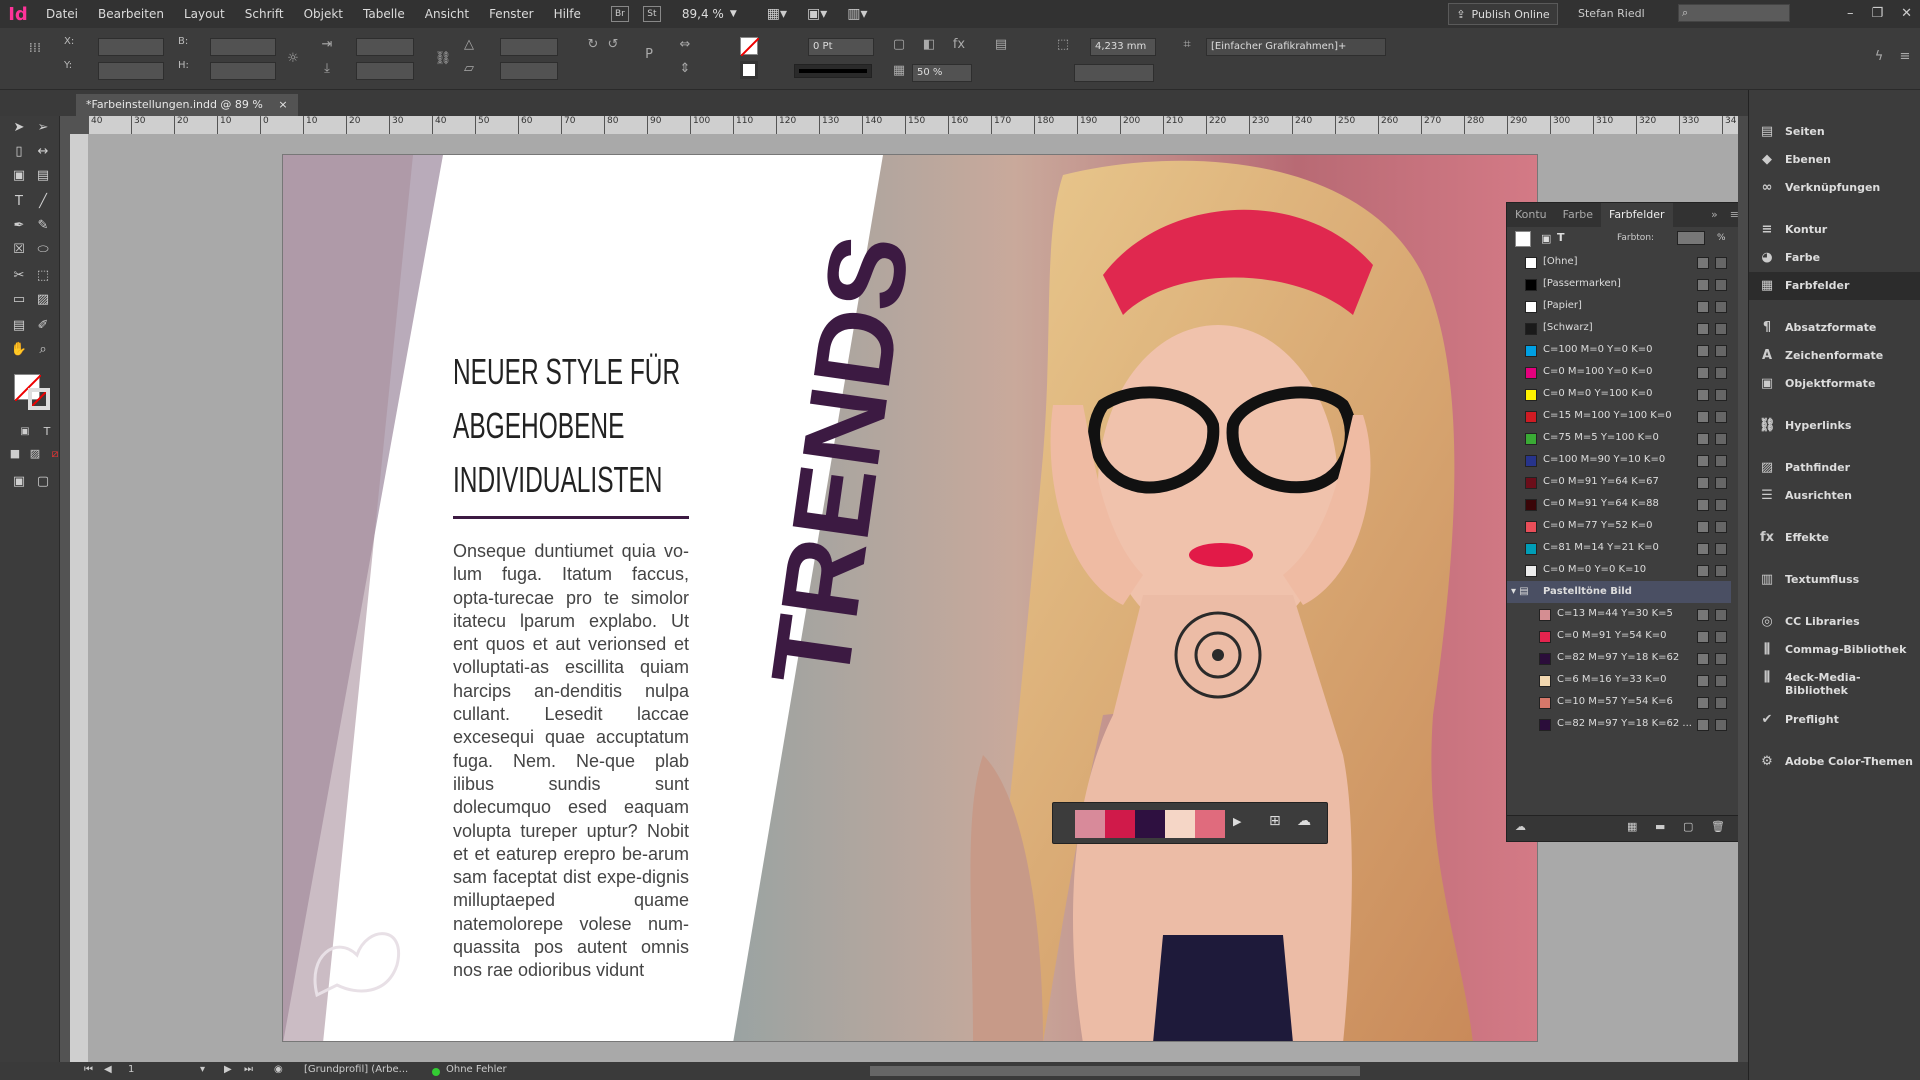 This screenshot has width=1920, height=1080. What do you see at coordinates (384, 14) in the screenshot?
I see `menu-tabelle: Tabelle` at bounding box center [384, 14].